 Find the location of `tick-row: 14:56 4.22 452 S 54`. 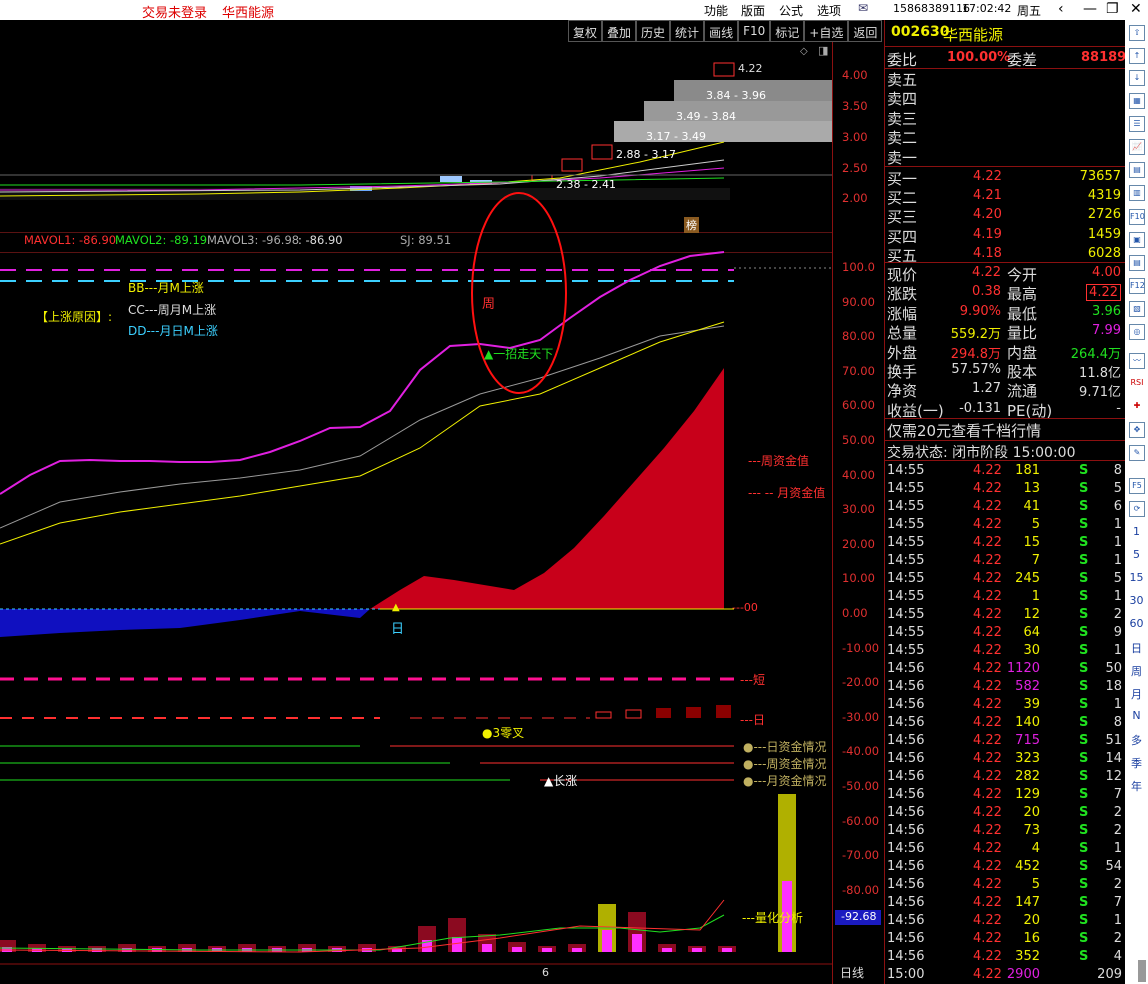

tick-row: 14:56 4.22 452 S 54 is located at coordinates (1005, 867).